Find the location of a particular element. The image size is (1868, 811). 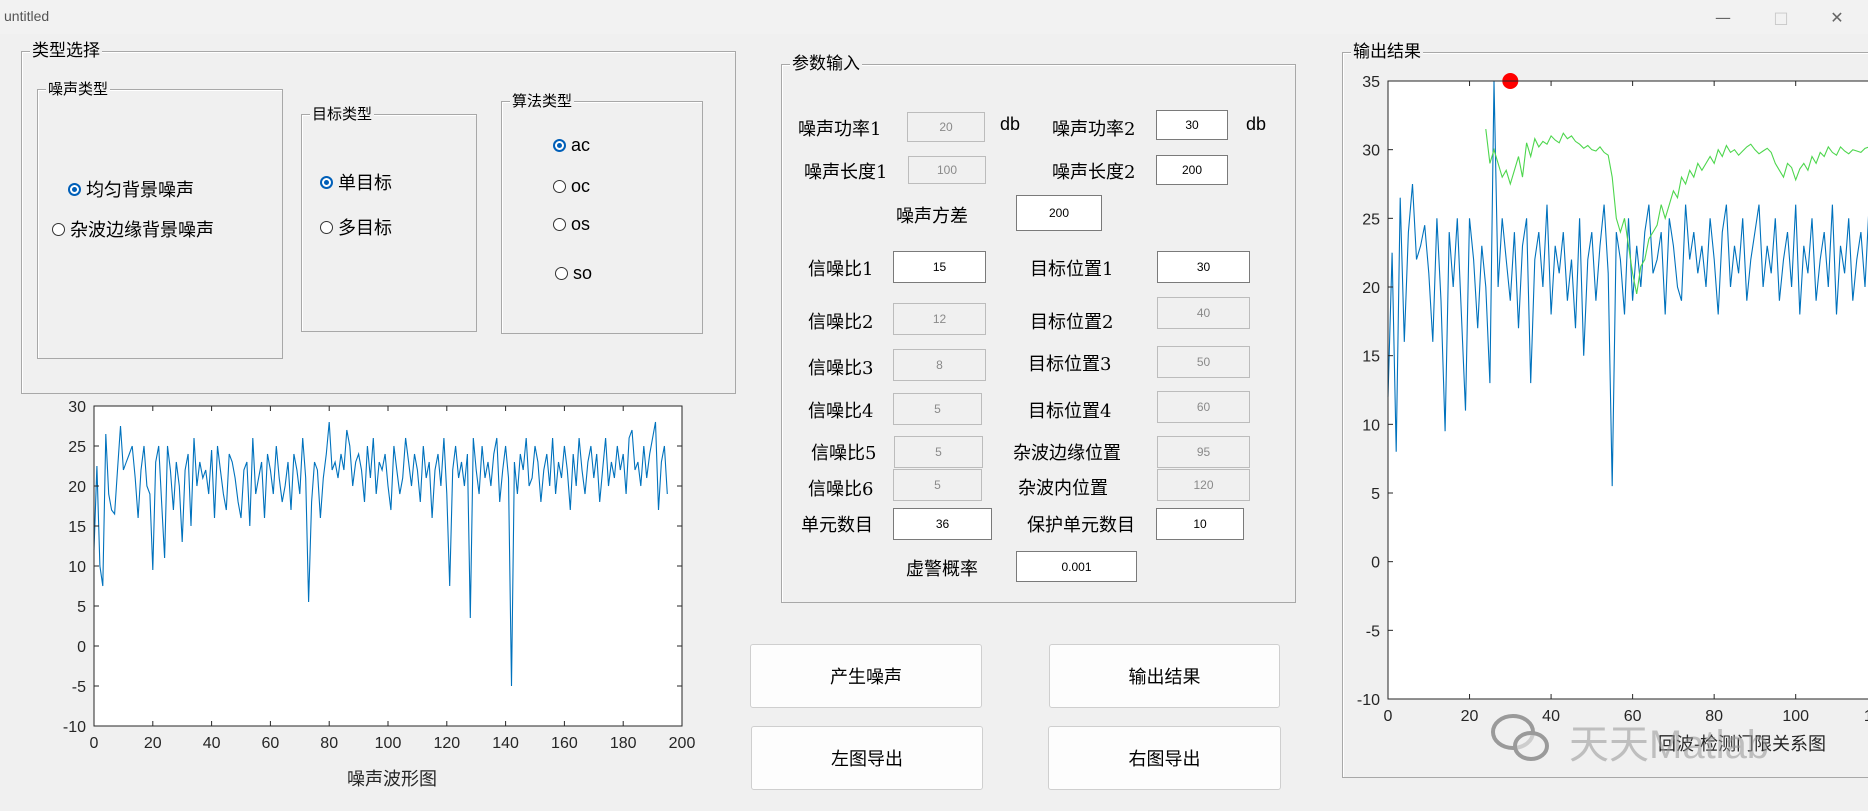

param-input-title: 参数输入 is located at coordinates (826, 64).